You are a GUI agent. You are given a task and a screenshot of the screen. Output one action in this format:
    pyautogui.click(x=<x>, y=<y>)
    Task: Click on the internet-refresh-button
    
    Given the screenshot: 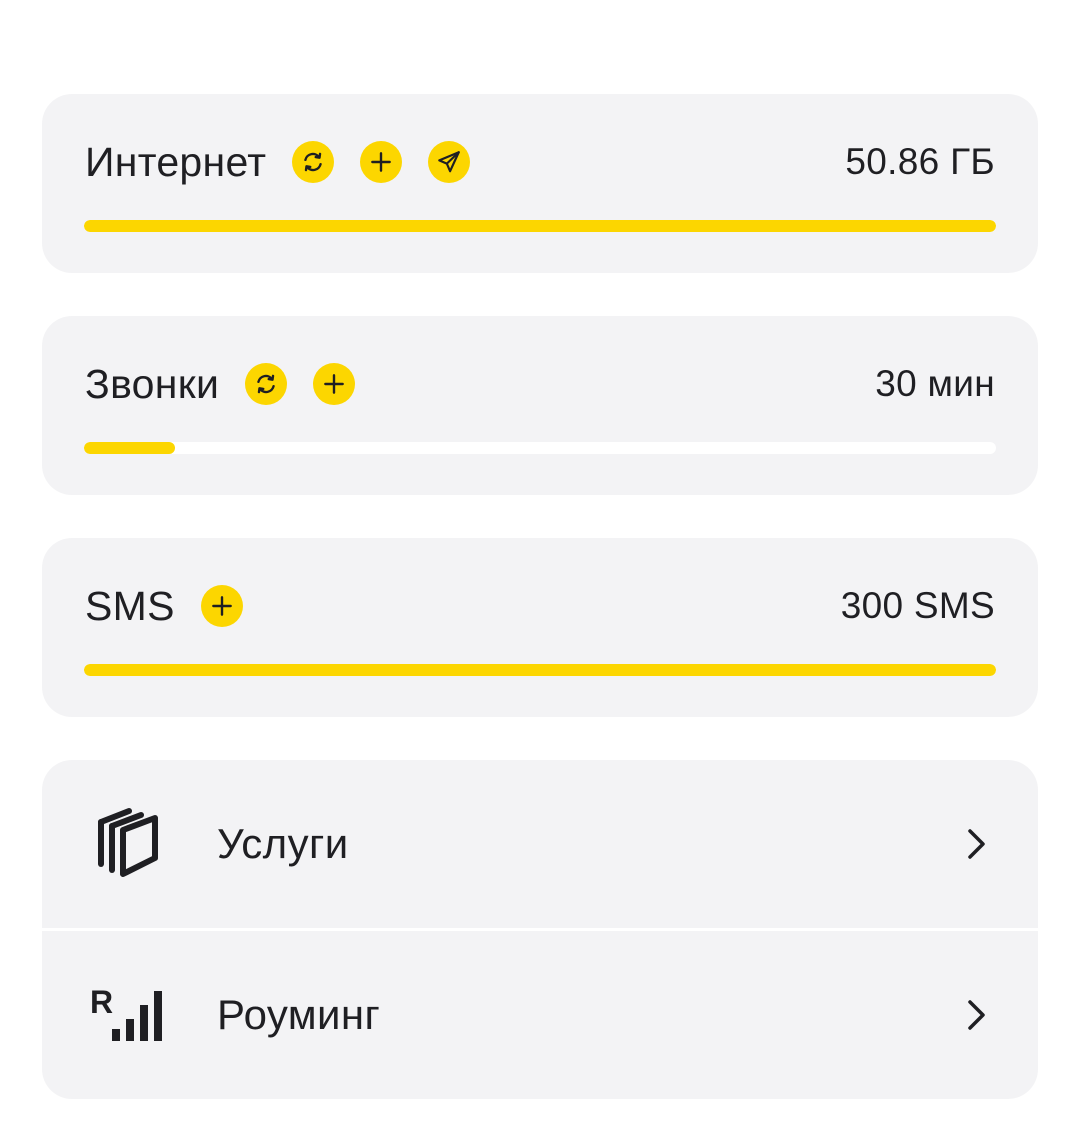 What is the action you would take?
    pyautogui.click(x=313, y=162)
    